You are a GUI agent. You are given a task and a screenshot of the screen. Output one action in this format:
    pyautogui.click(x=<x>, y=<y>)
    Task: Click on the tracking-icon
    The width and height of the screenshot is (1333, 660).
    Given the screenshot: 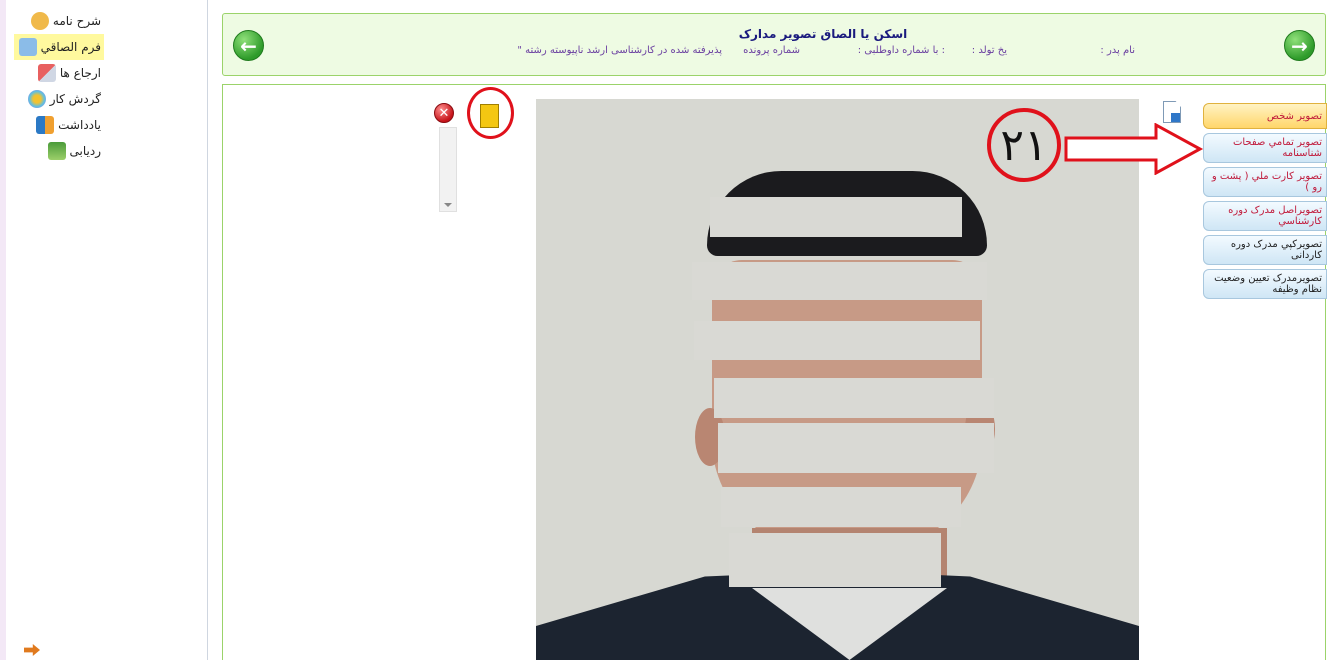 What is the action you would take?
    pyautogui.click(x=56, y=151)
    